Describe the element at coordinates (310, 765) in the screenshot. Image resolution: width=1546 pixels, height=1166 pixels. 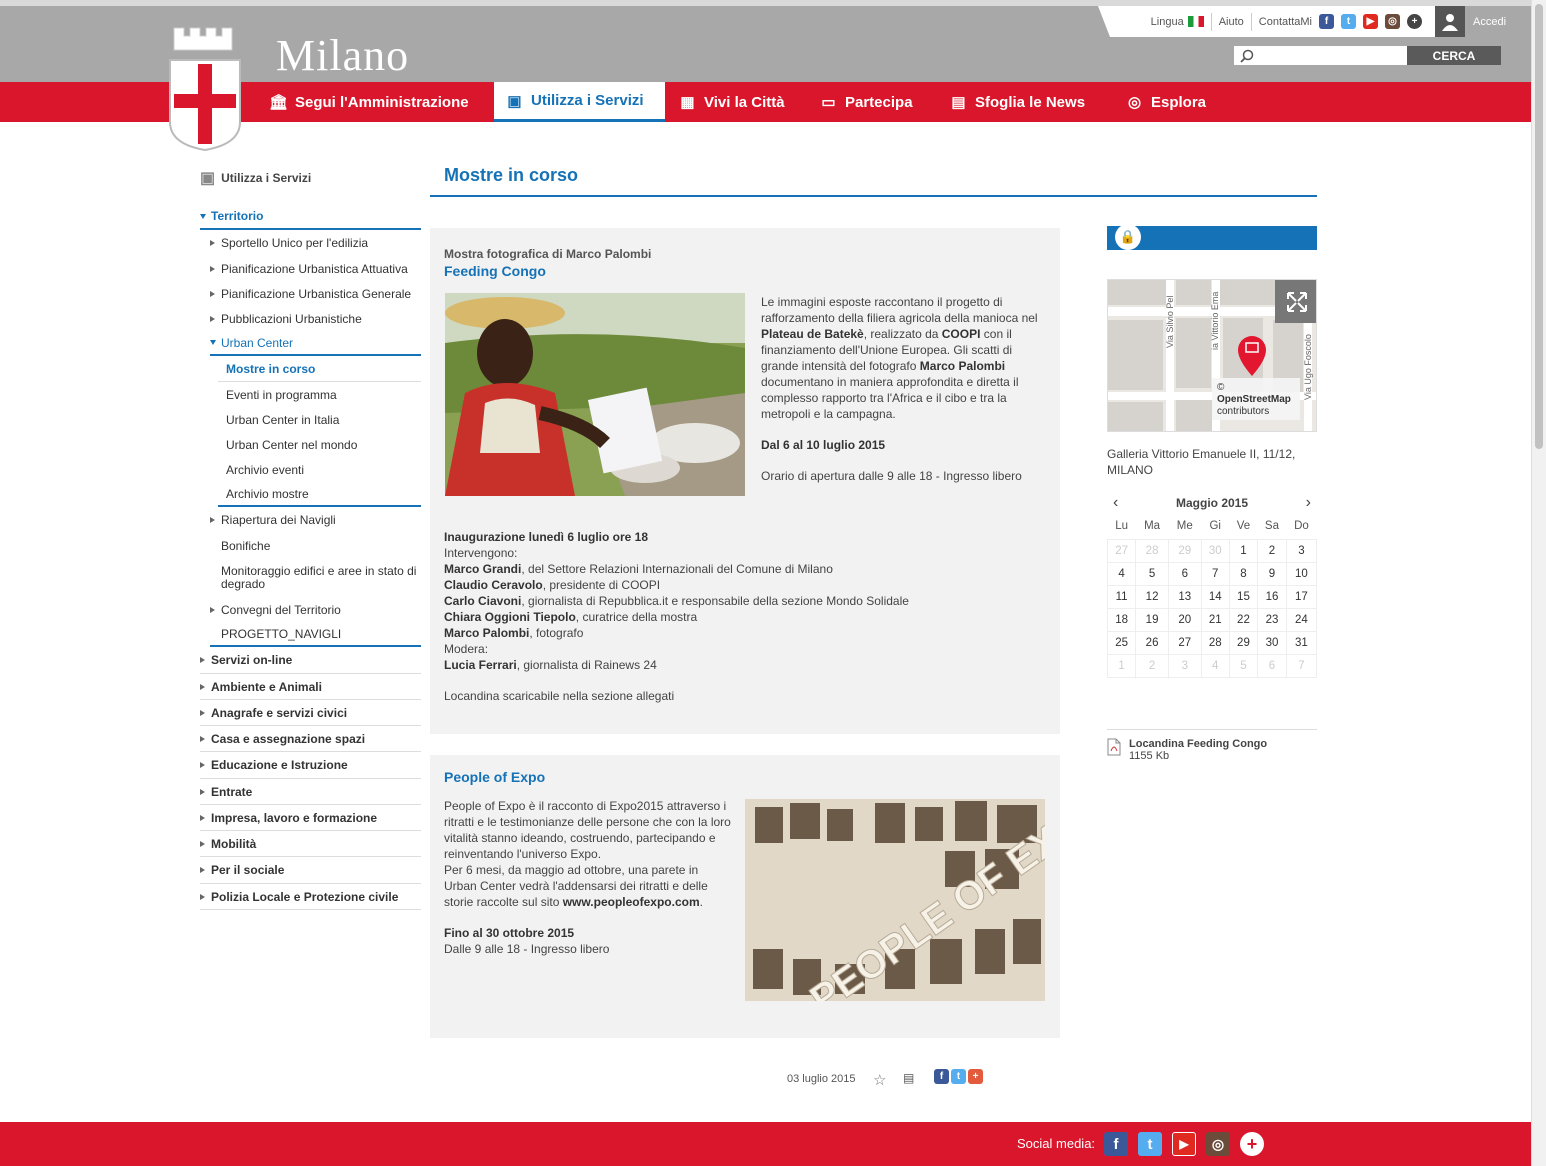
I see `sidebar-section: Educazione e Istruzione` at that location.